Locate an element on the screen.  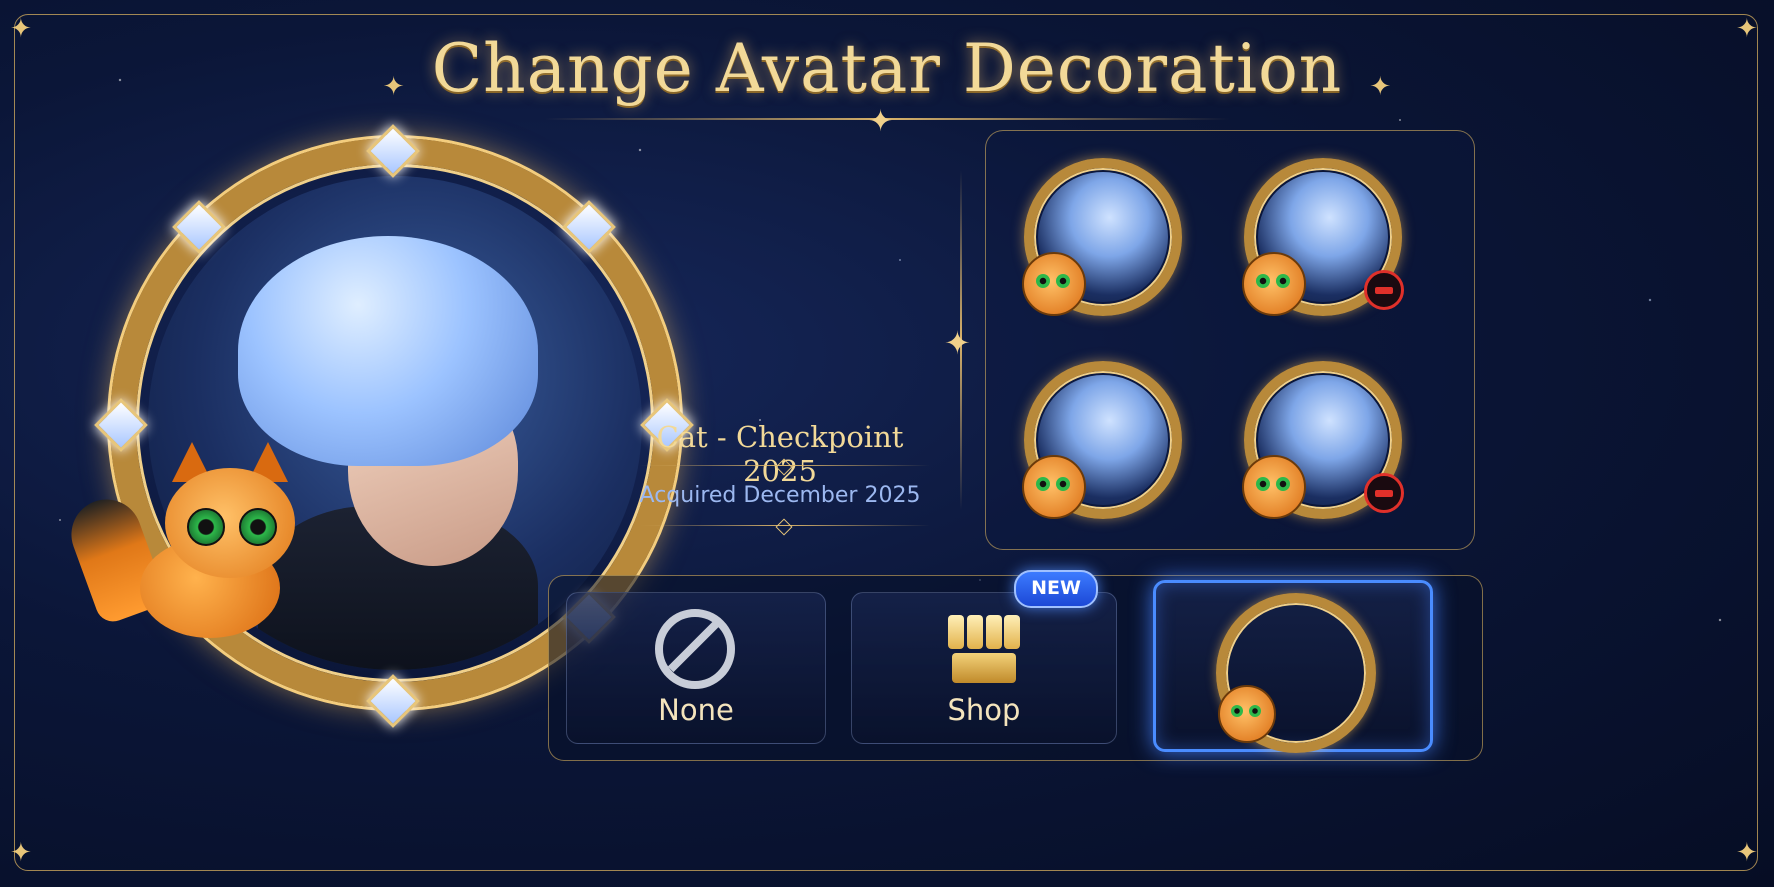
none-button: None is located at coordinates (696, 668).